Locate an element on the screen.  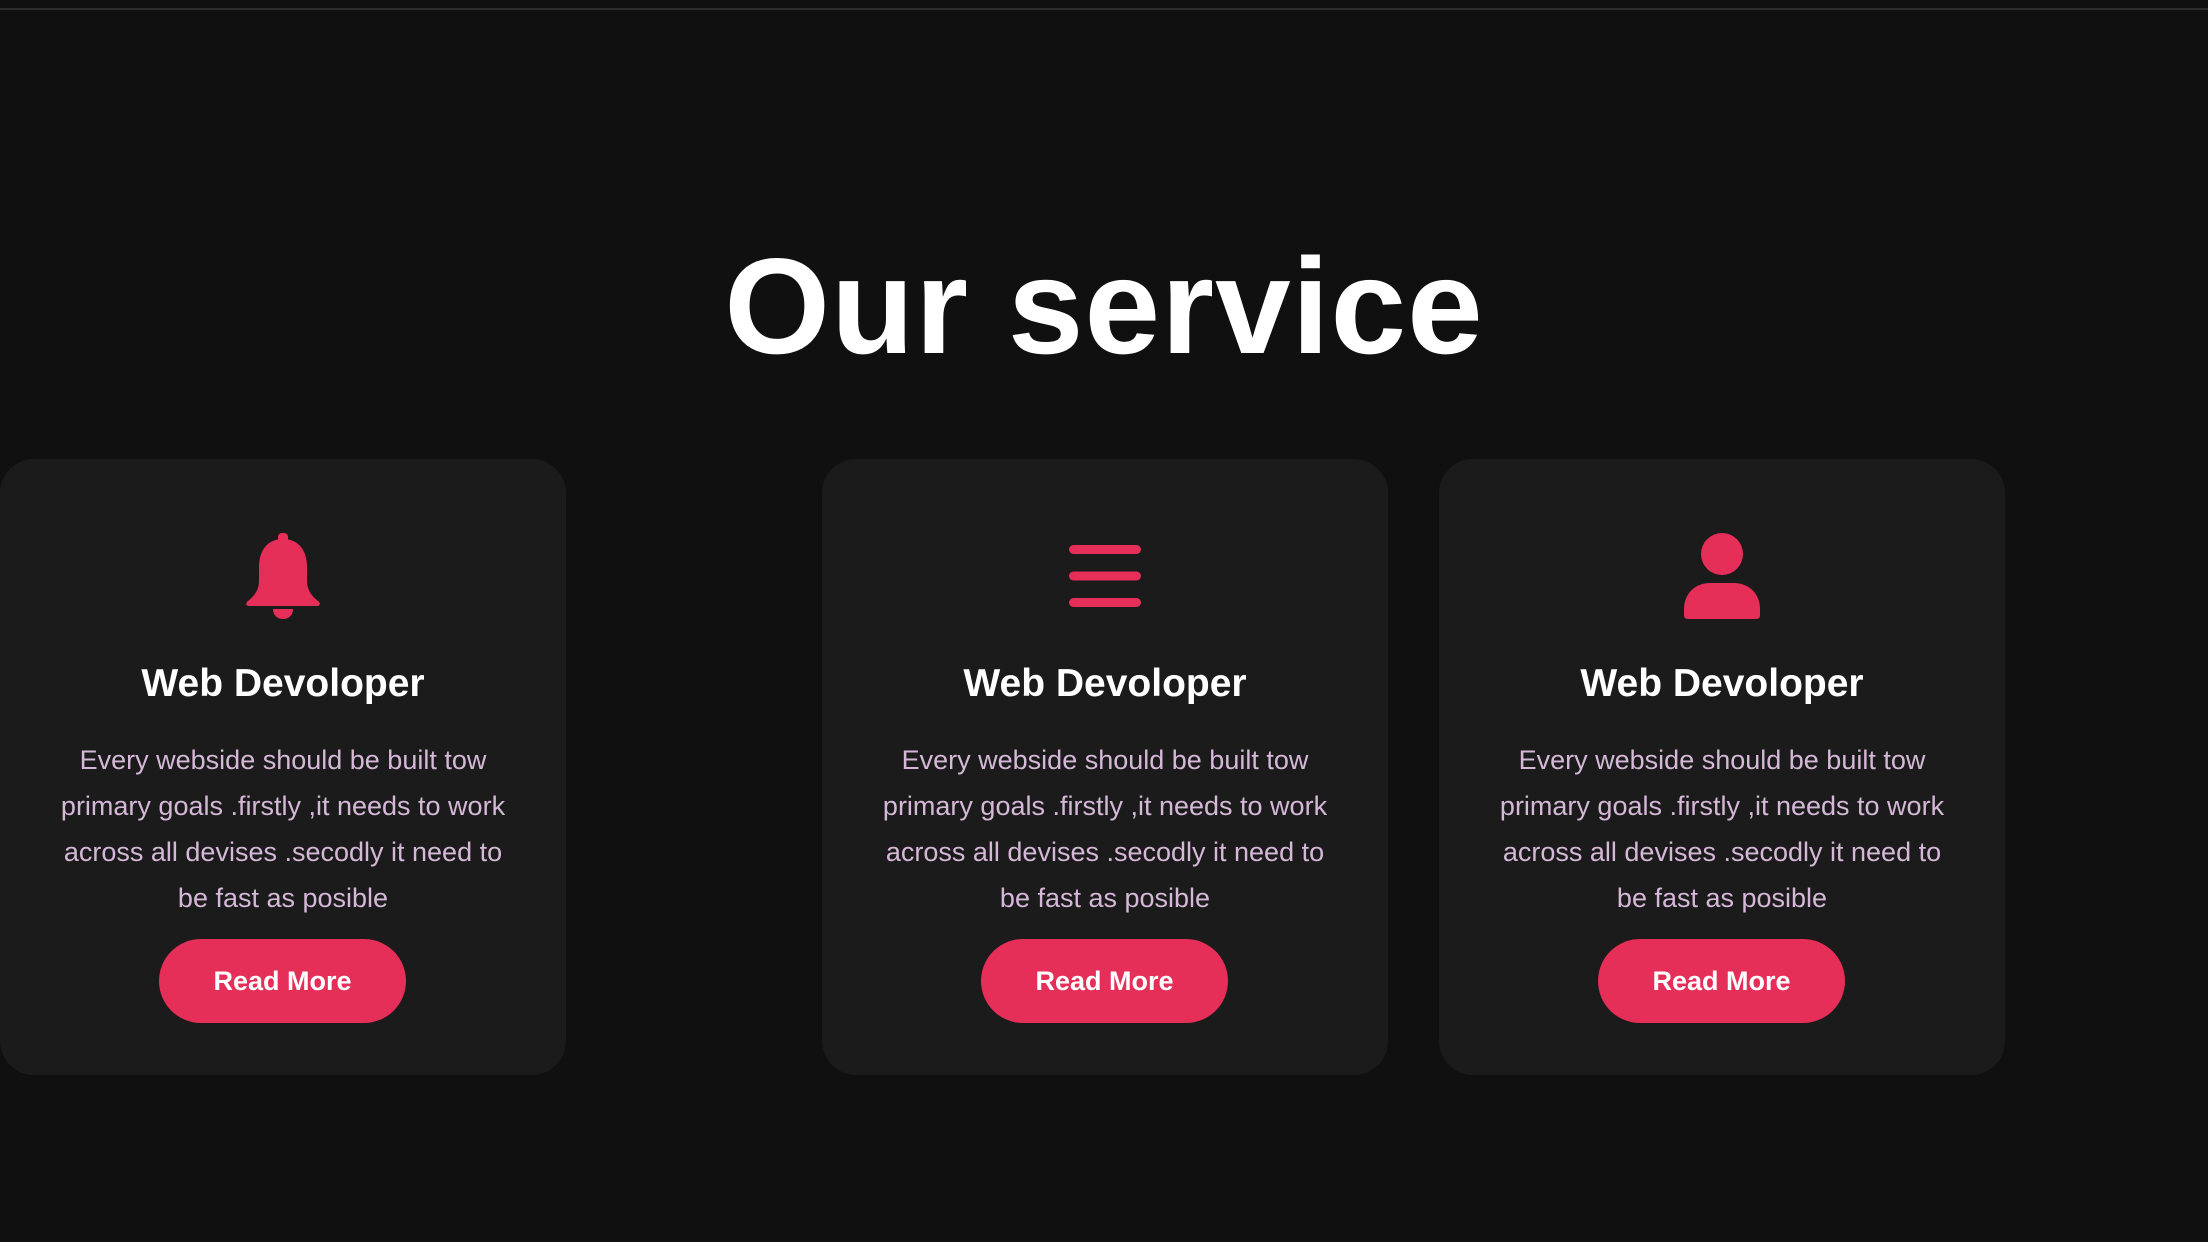
user-icon is located at coordinates (1722, 576).